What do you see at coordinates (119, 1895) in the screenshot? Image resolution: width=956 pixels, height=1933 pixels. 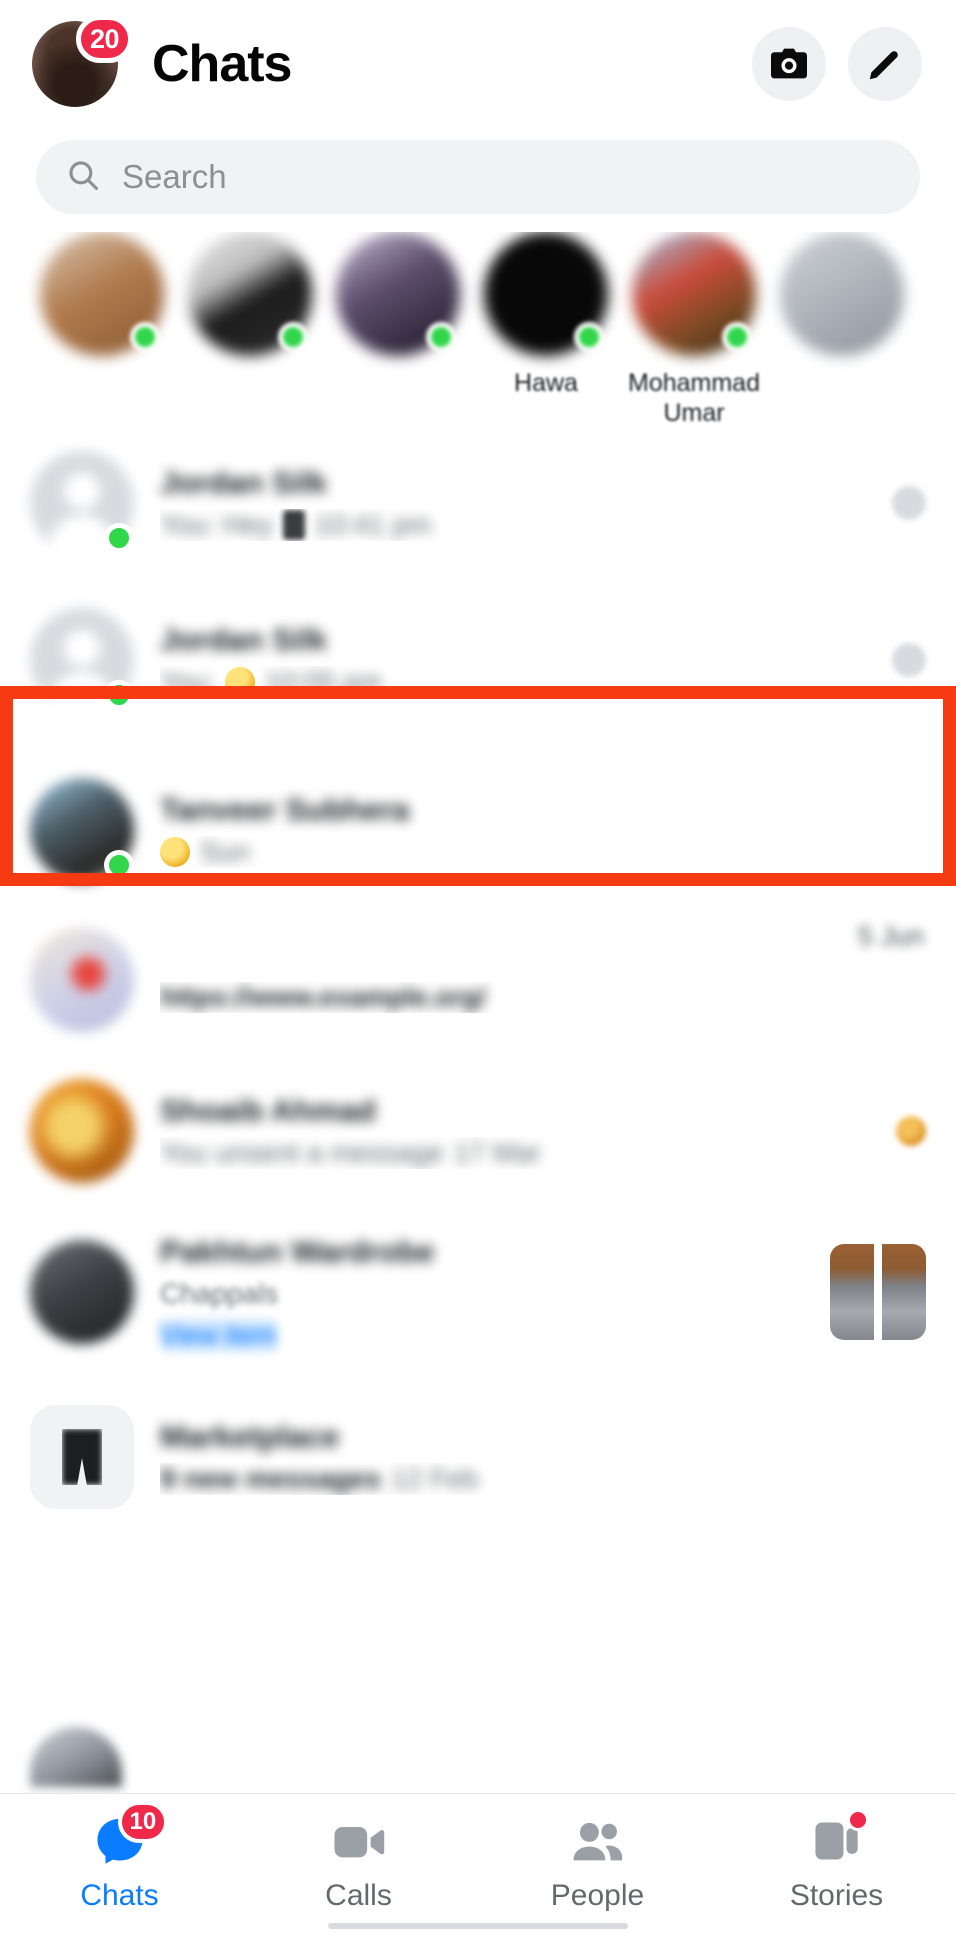 I see `nav-label-chats: Chats` at bounding box center [119, 1895].